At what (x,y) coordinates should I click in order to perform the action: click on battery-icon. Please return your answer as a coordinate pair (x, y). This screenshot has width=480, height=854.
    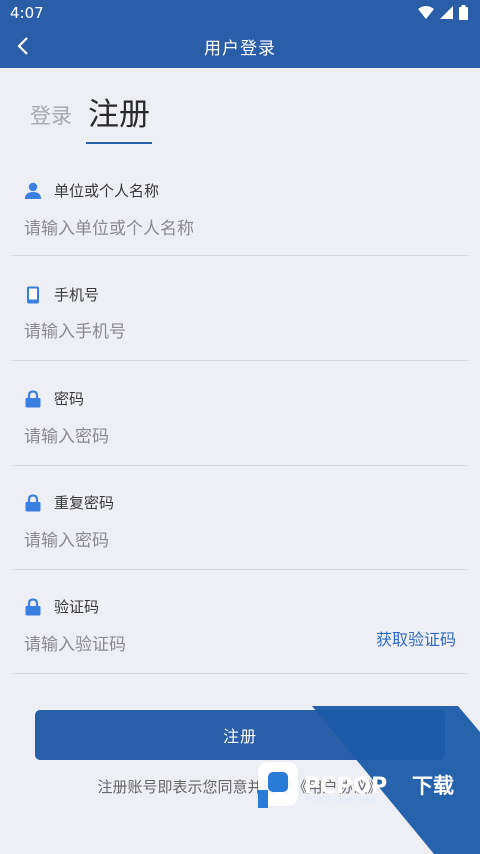
    Looking at the image, I should click on (463, 12).